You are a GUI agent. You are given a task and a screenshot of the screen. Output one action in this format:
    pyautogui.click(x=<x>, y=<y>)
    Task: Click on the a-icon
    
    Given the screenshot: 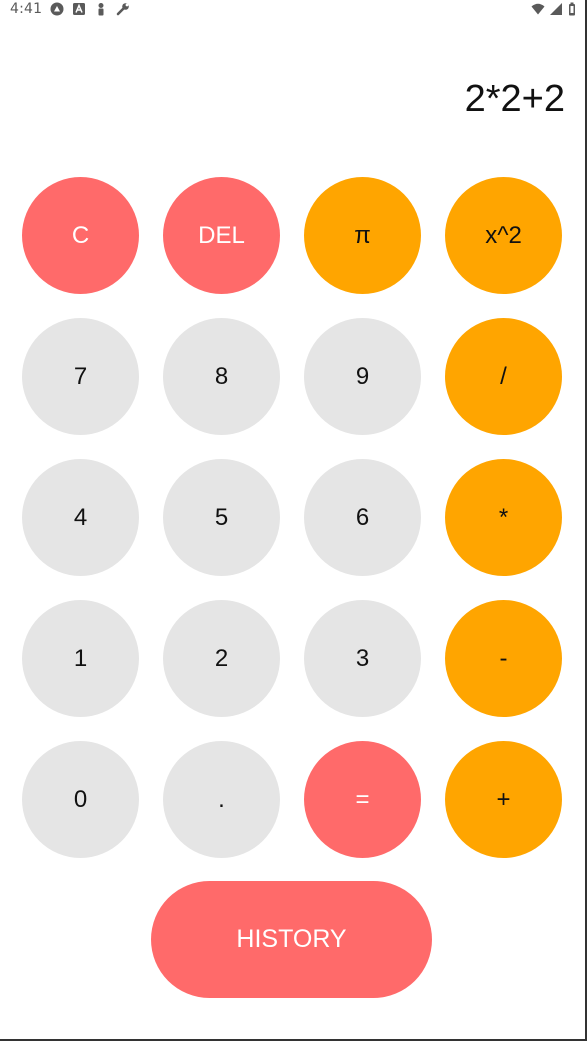 What is the action you would take?
    pyautogui.click(x=79, y=9)
    